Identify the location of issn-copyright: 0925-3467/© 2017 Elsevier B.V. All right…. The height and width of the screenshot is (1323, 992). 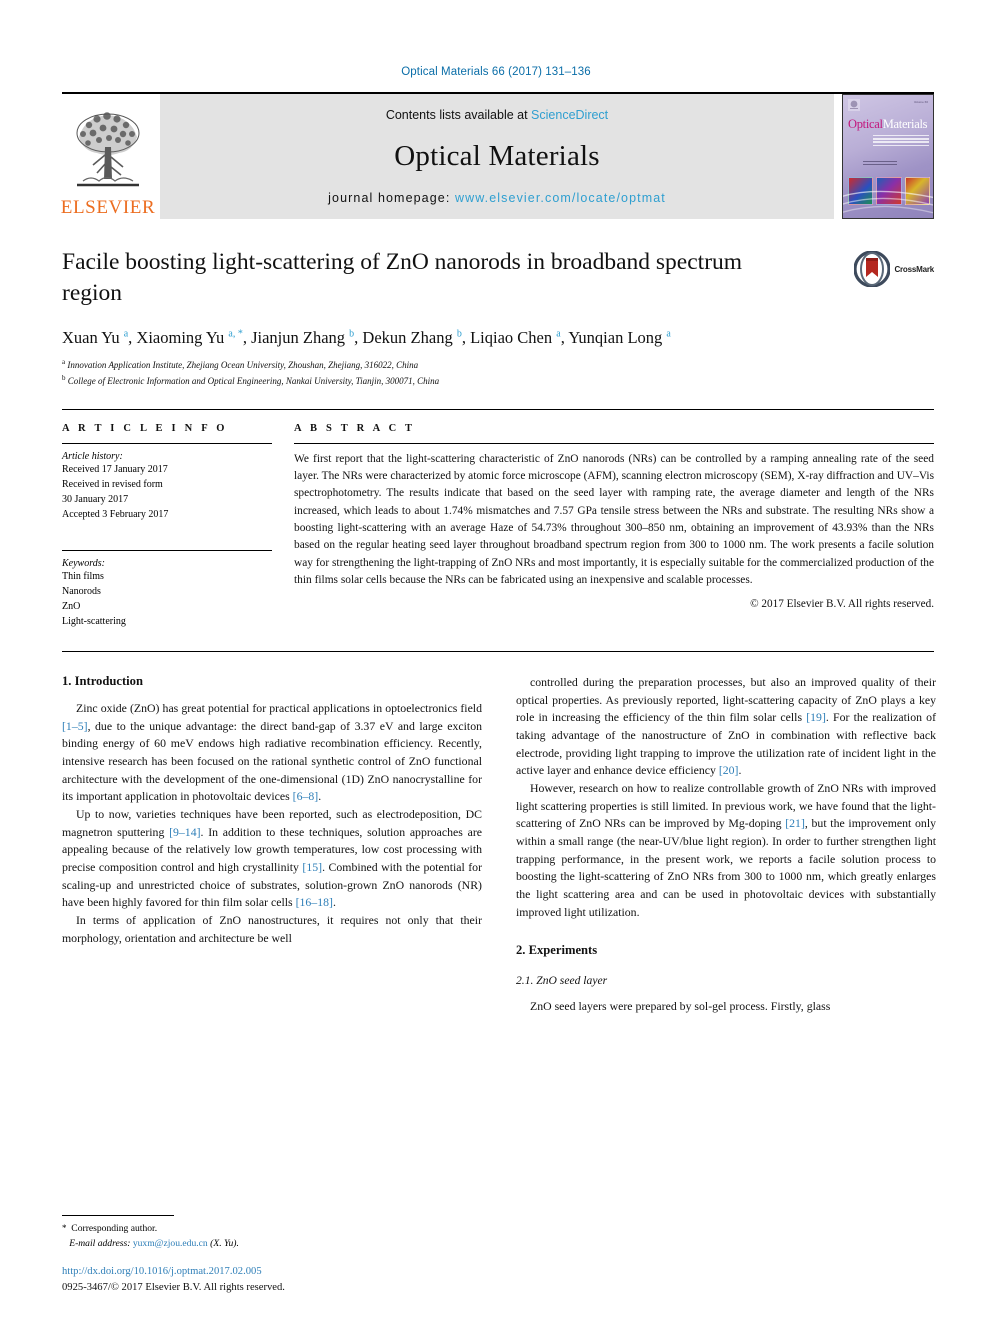
(173, 1287).